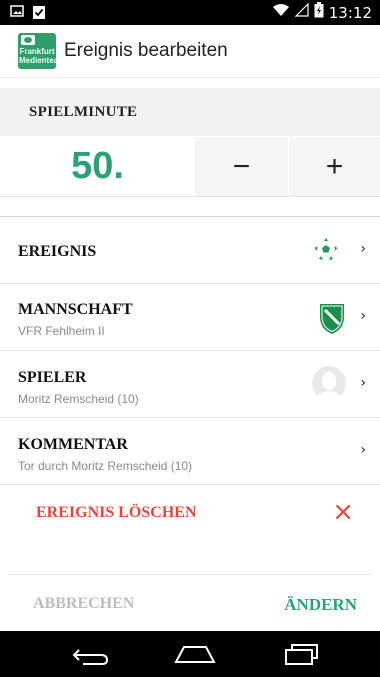 Image resolution: width=380 pixels, height=677 pixels. Describe the element at coordinates (37, 56) in the screenshot. I see `app-logo-text: Frankfurt Medienteam` at that location.